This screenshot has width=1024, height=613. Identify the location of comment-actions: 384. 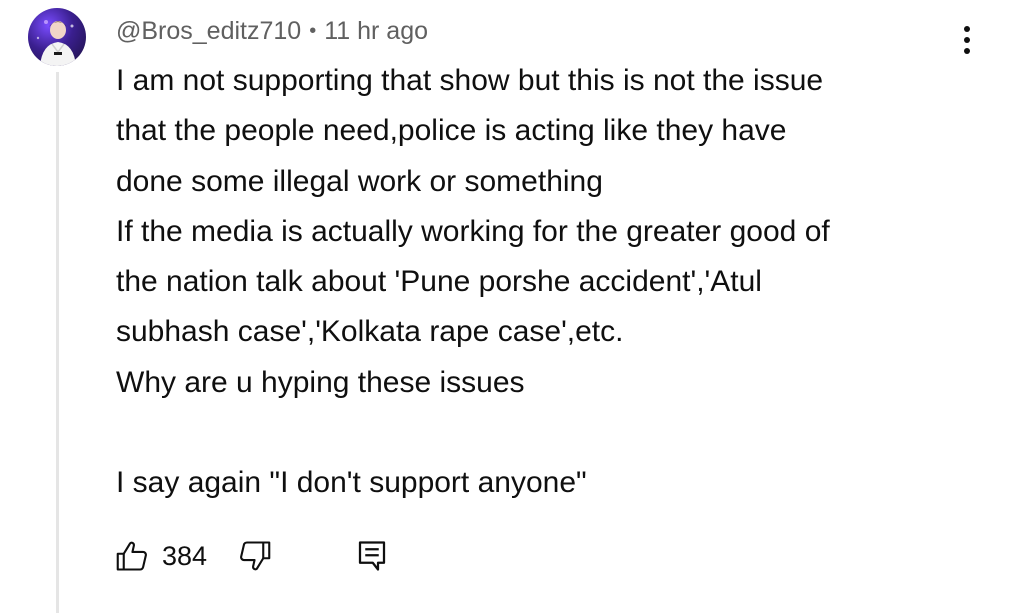
(251, 556).